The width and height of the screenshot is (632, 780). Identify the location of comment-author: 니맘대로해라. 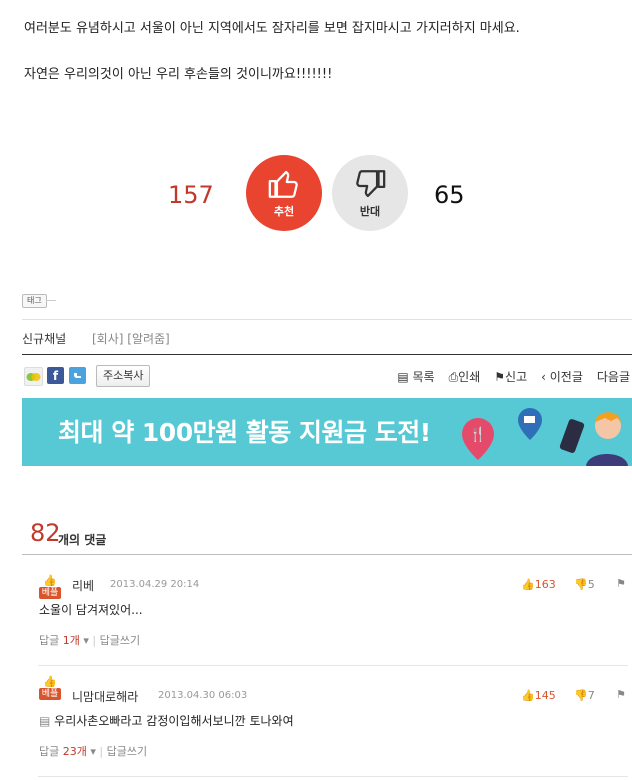
(105, 696).